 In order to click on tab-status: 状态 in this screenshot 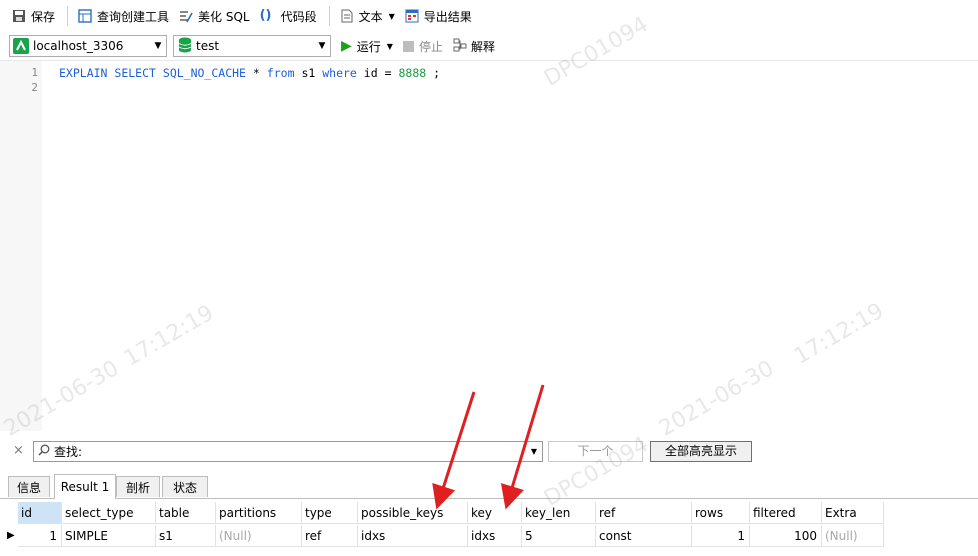, I will do `click(185, 486)`.